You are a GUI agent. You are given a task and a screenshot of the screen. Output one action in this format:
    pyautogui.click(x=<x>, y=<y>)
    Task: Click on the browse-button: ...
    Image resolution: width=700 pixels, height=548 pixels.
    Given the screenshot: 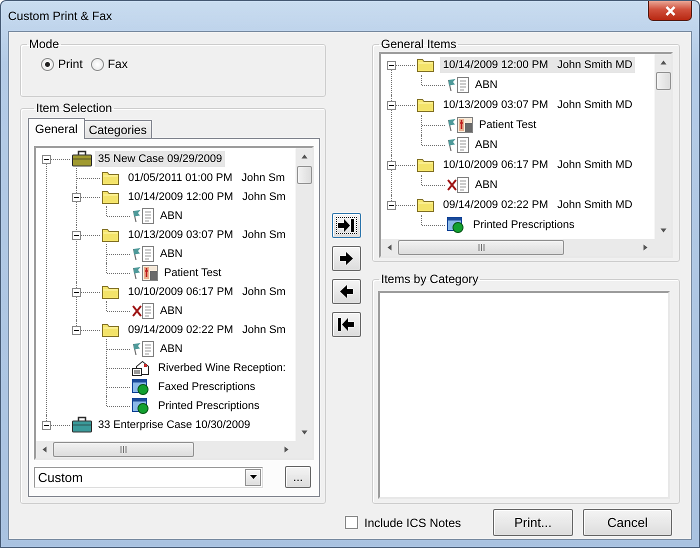 What is the action you would take?
    pyautogui.click(x=298, y=477)
    